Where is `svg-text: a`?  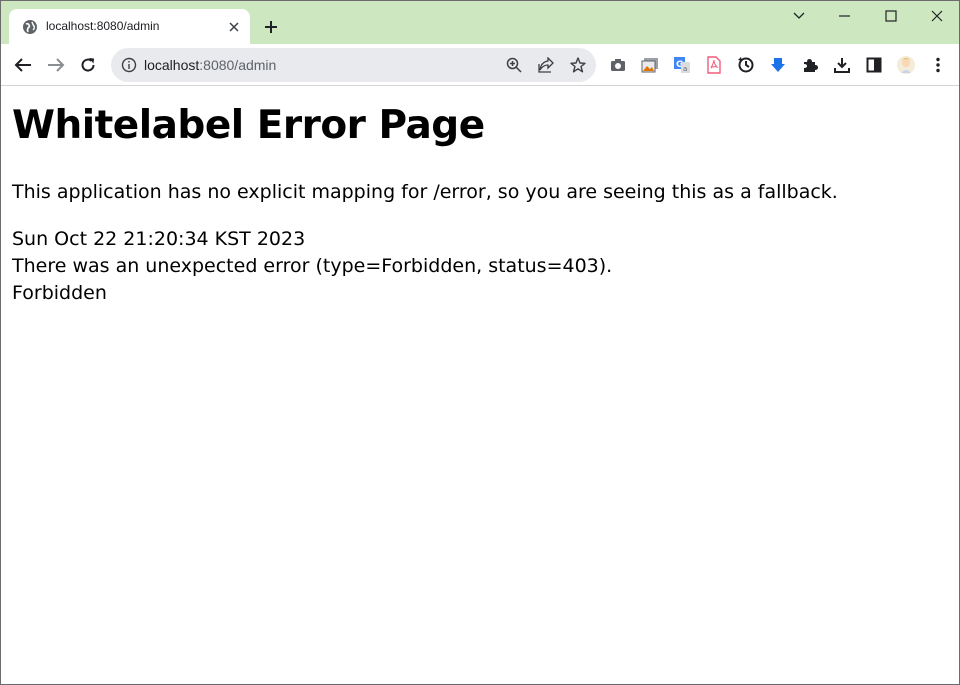 svg-text: a is located at coordinates (685, 69).